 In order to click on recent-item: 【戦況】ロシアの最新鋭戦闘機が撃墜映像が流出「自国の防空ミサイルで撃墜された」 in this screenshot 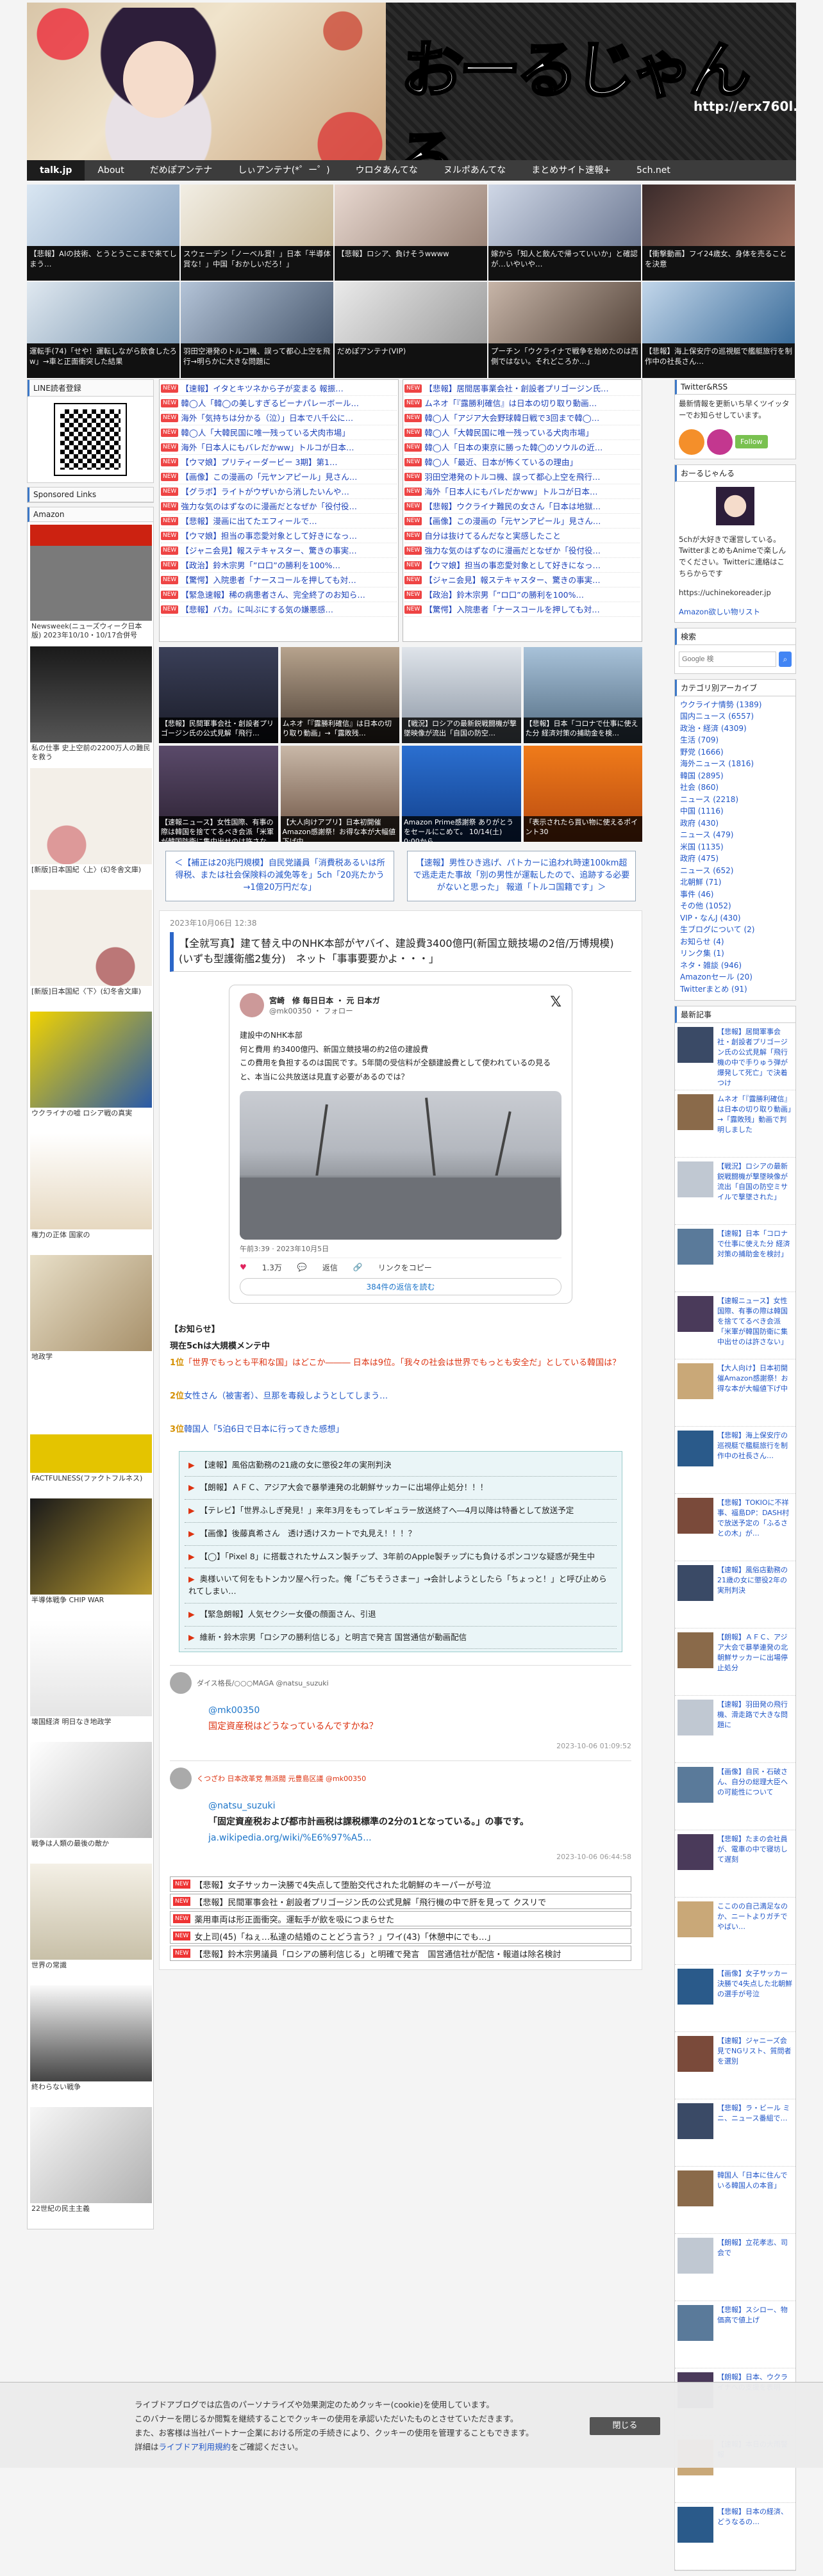, I will do `click(735, 1191)`.